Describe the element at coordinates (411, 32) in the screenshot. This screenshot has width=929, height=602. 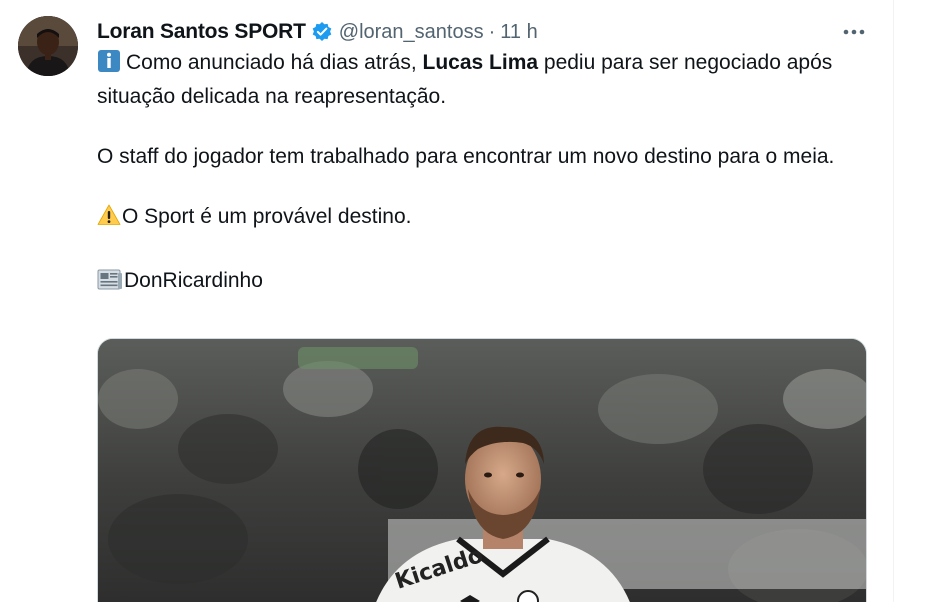
I see `author-handle: @loran_santoss` at that location.